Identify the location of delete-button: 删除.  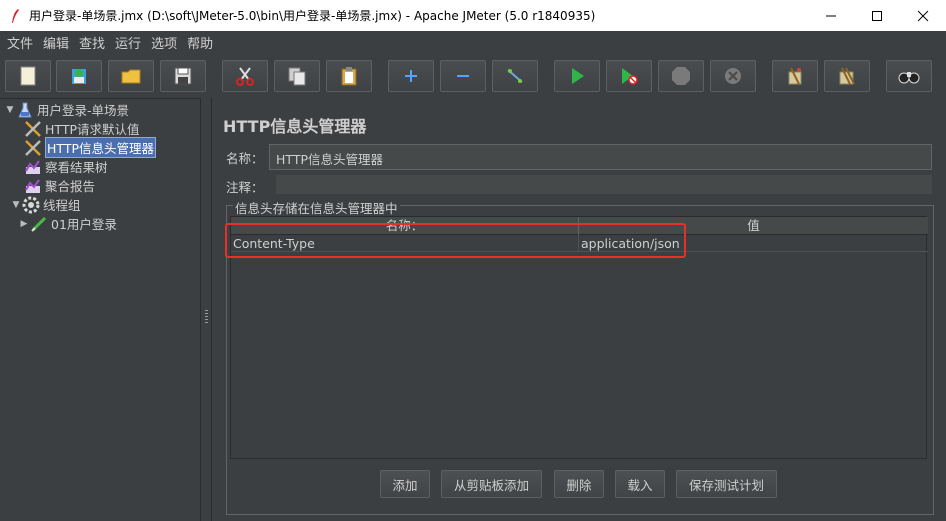
(579, 484).